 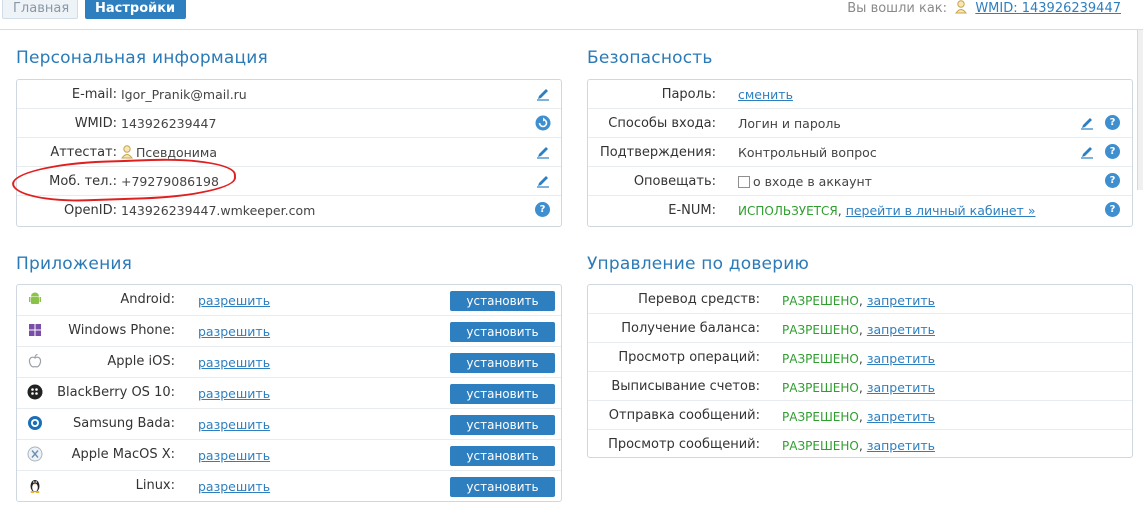 What do you see at coordinates (860, 123) in the screenshot?
I see `security-row-login-methods: Способы входа: Логин и пароль ?` at bounding box center [860, 123].